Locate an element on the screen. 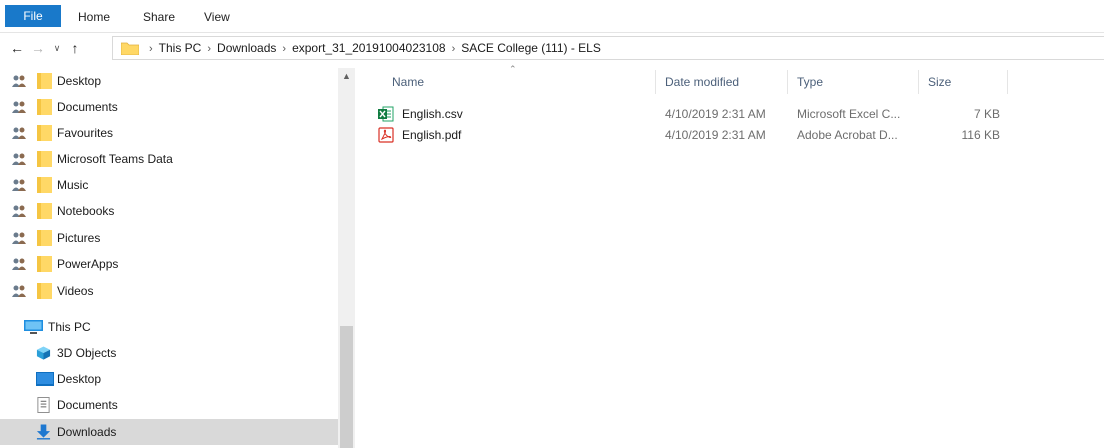 This screenshot has width=1104, height=448. nav-item-label: Microsoft Teams Data is located at coordinates (115, 159).